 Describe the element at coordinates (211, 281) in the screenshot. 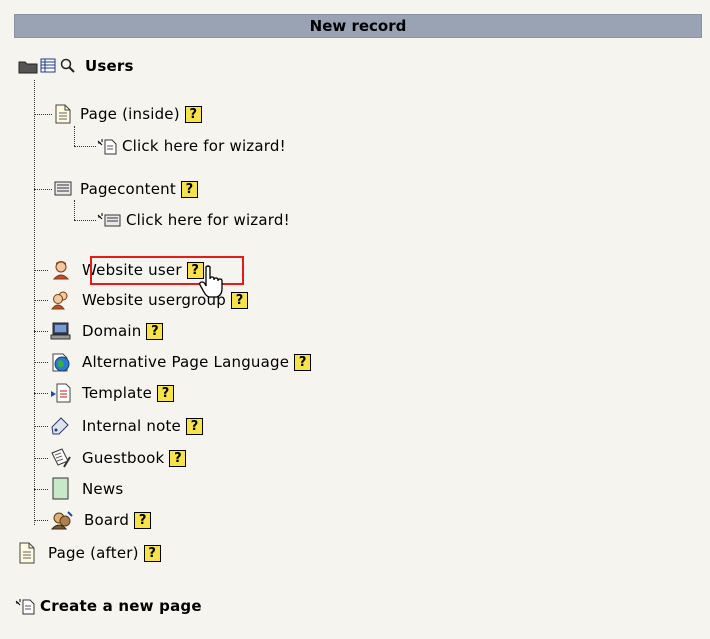

I see `hand-cursor-icon` at that location.